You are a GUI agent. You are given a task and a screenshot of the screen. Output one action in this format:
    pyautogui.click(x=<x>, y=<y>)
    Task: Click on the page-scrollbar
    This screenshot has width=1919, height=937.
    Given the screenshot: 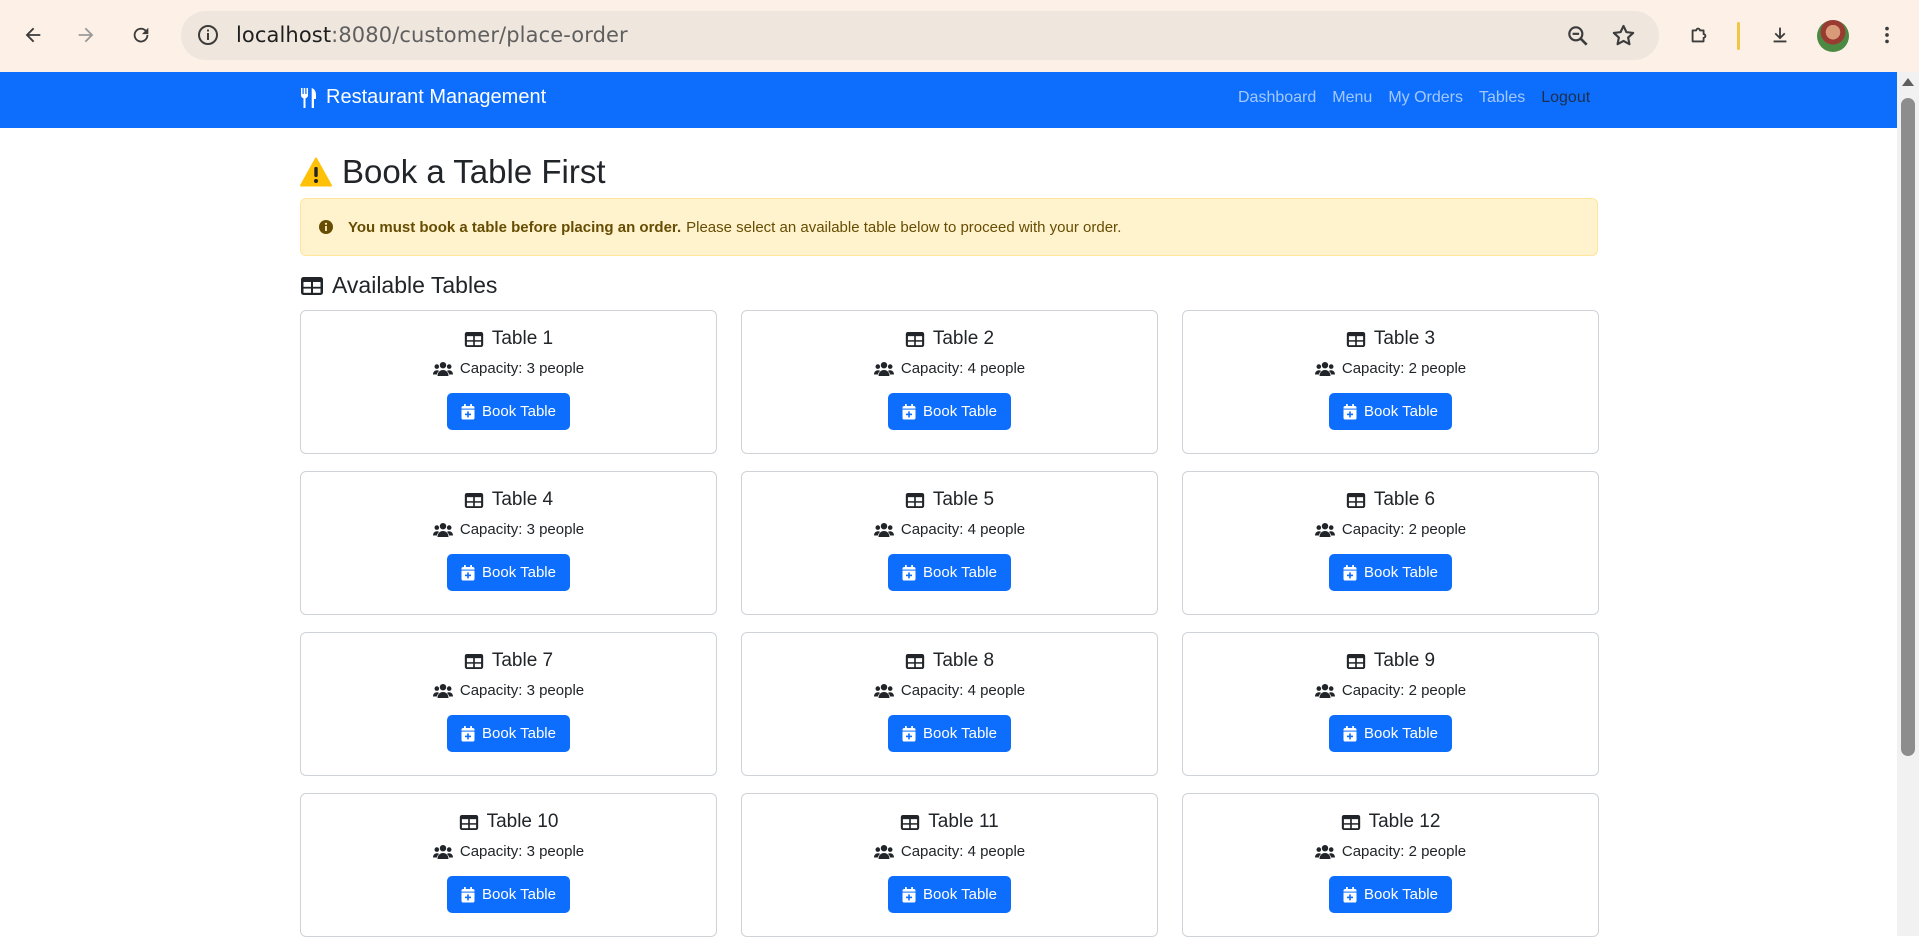 What is the action you would take?
    pyautogui.click(x=1908, y=504)
    